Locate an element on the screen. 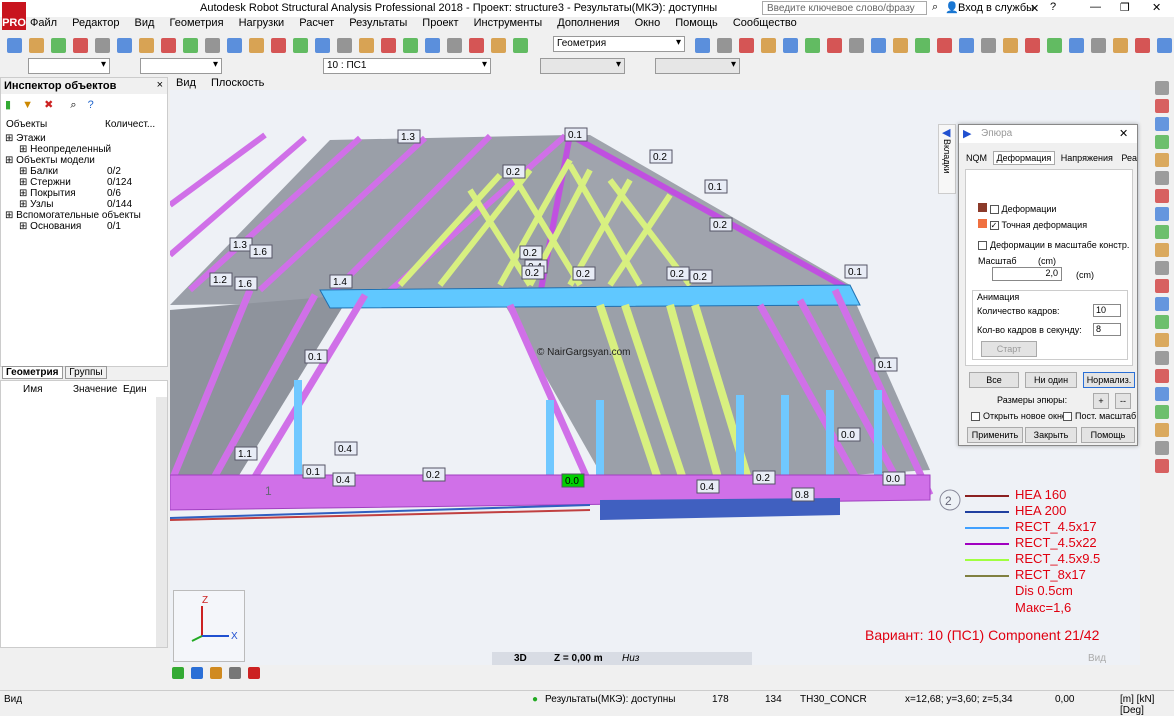  menu-geometry: Геометрия is located at coordinates (197, 23).